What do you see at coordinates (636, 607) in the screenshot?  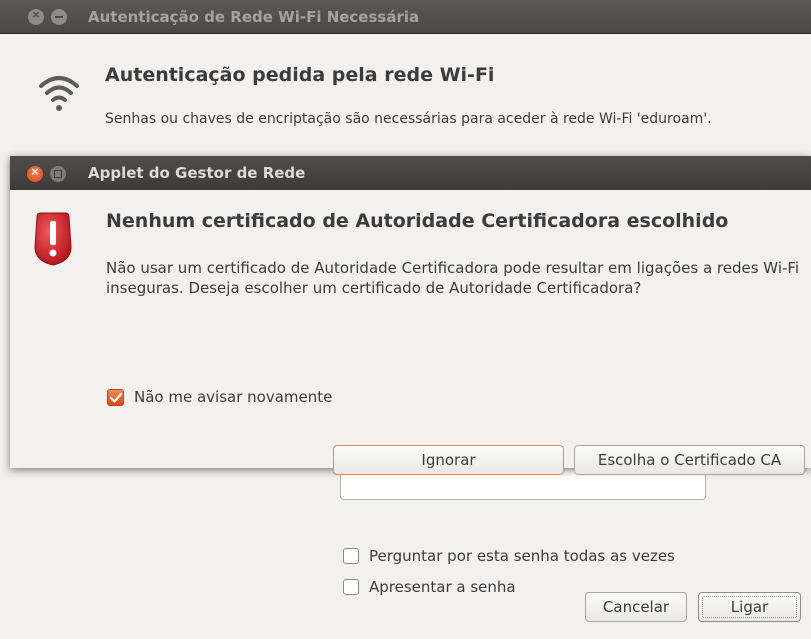 I see `cancel-button: Cancelar` at bounding box center [636, 607].